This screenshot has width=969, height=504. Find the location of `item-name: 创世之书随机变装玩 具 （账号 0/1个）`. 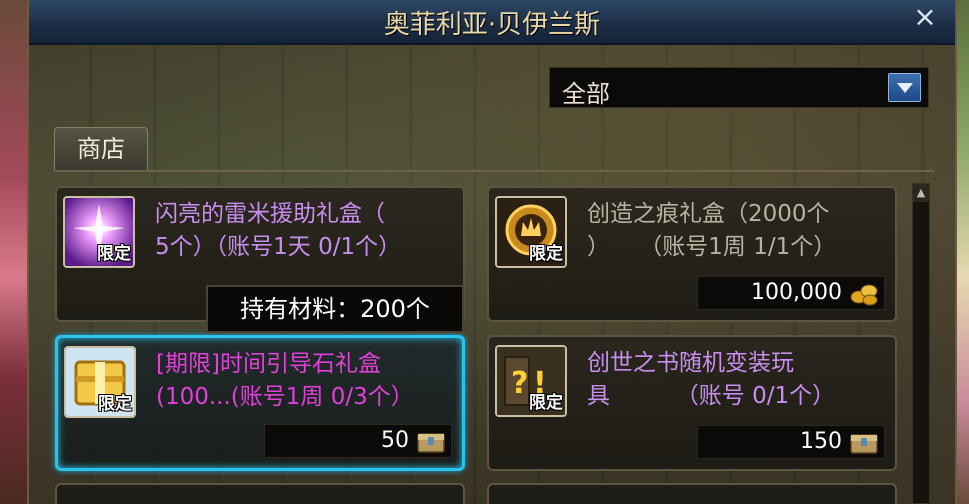

item-name: 创世之书随机变装玩 具 （账号 0/1个） is located at coordinates (711, 379).